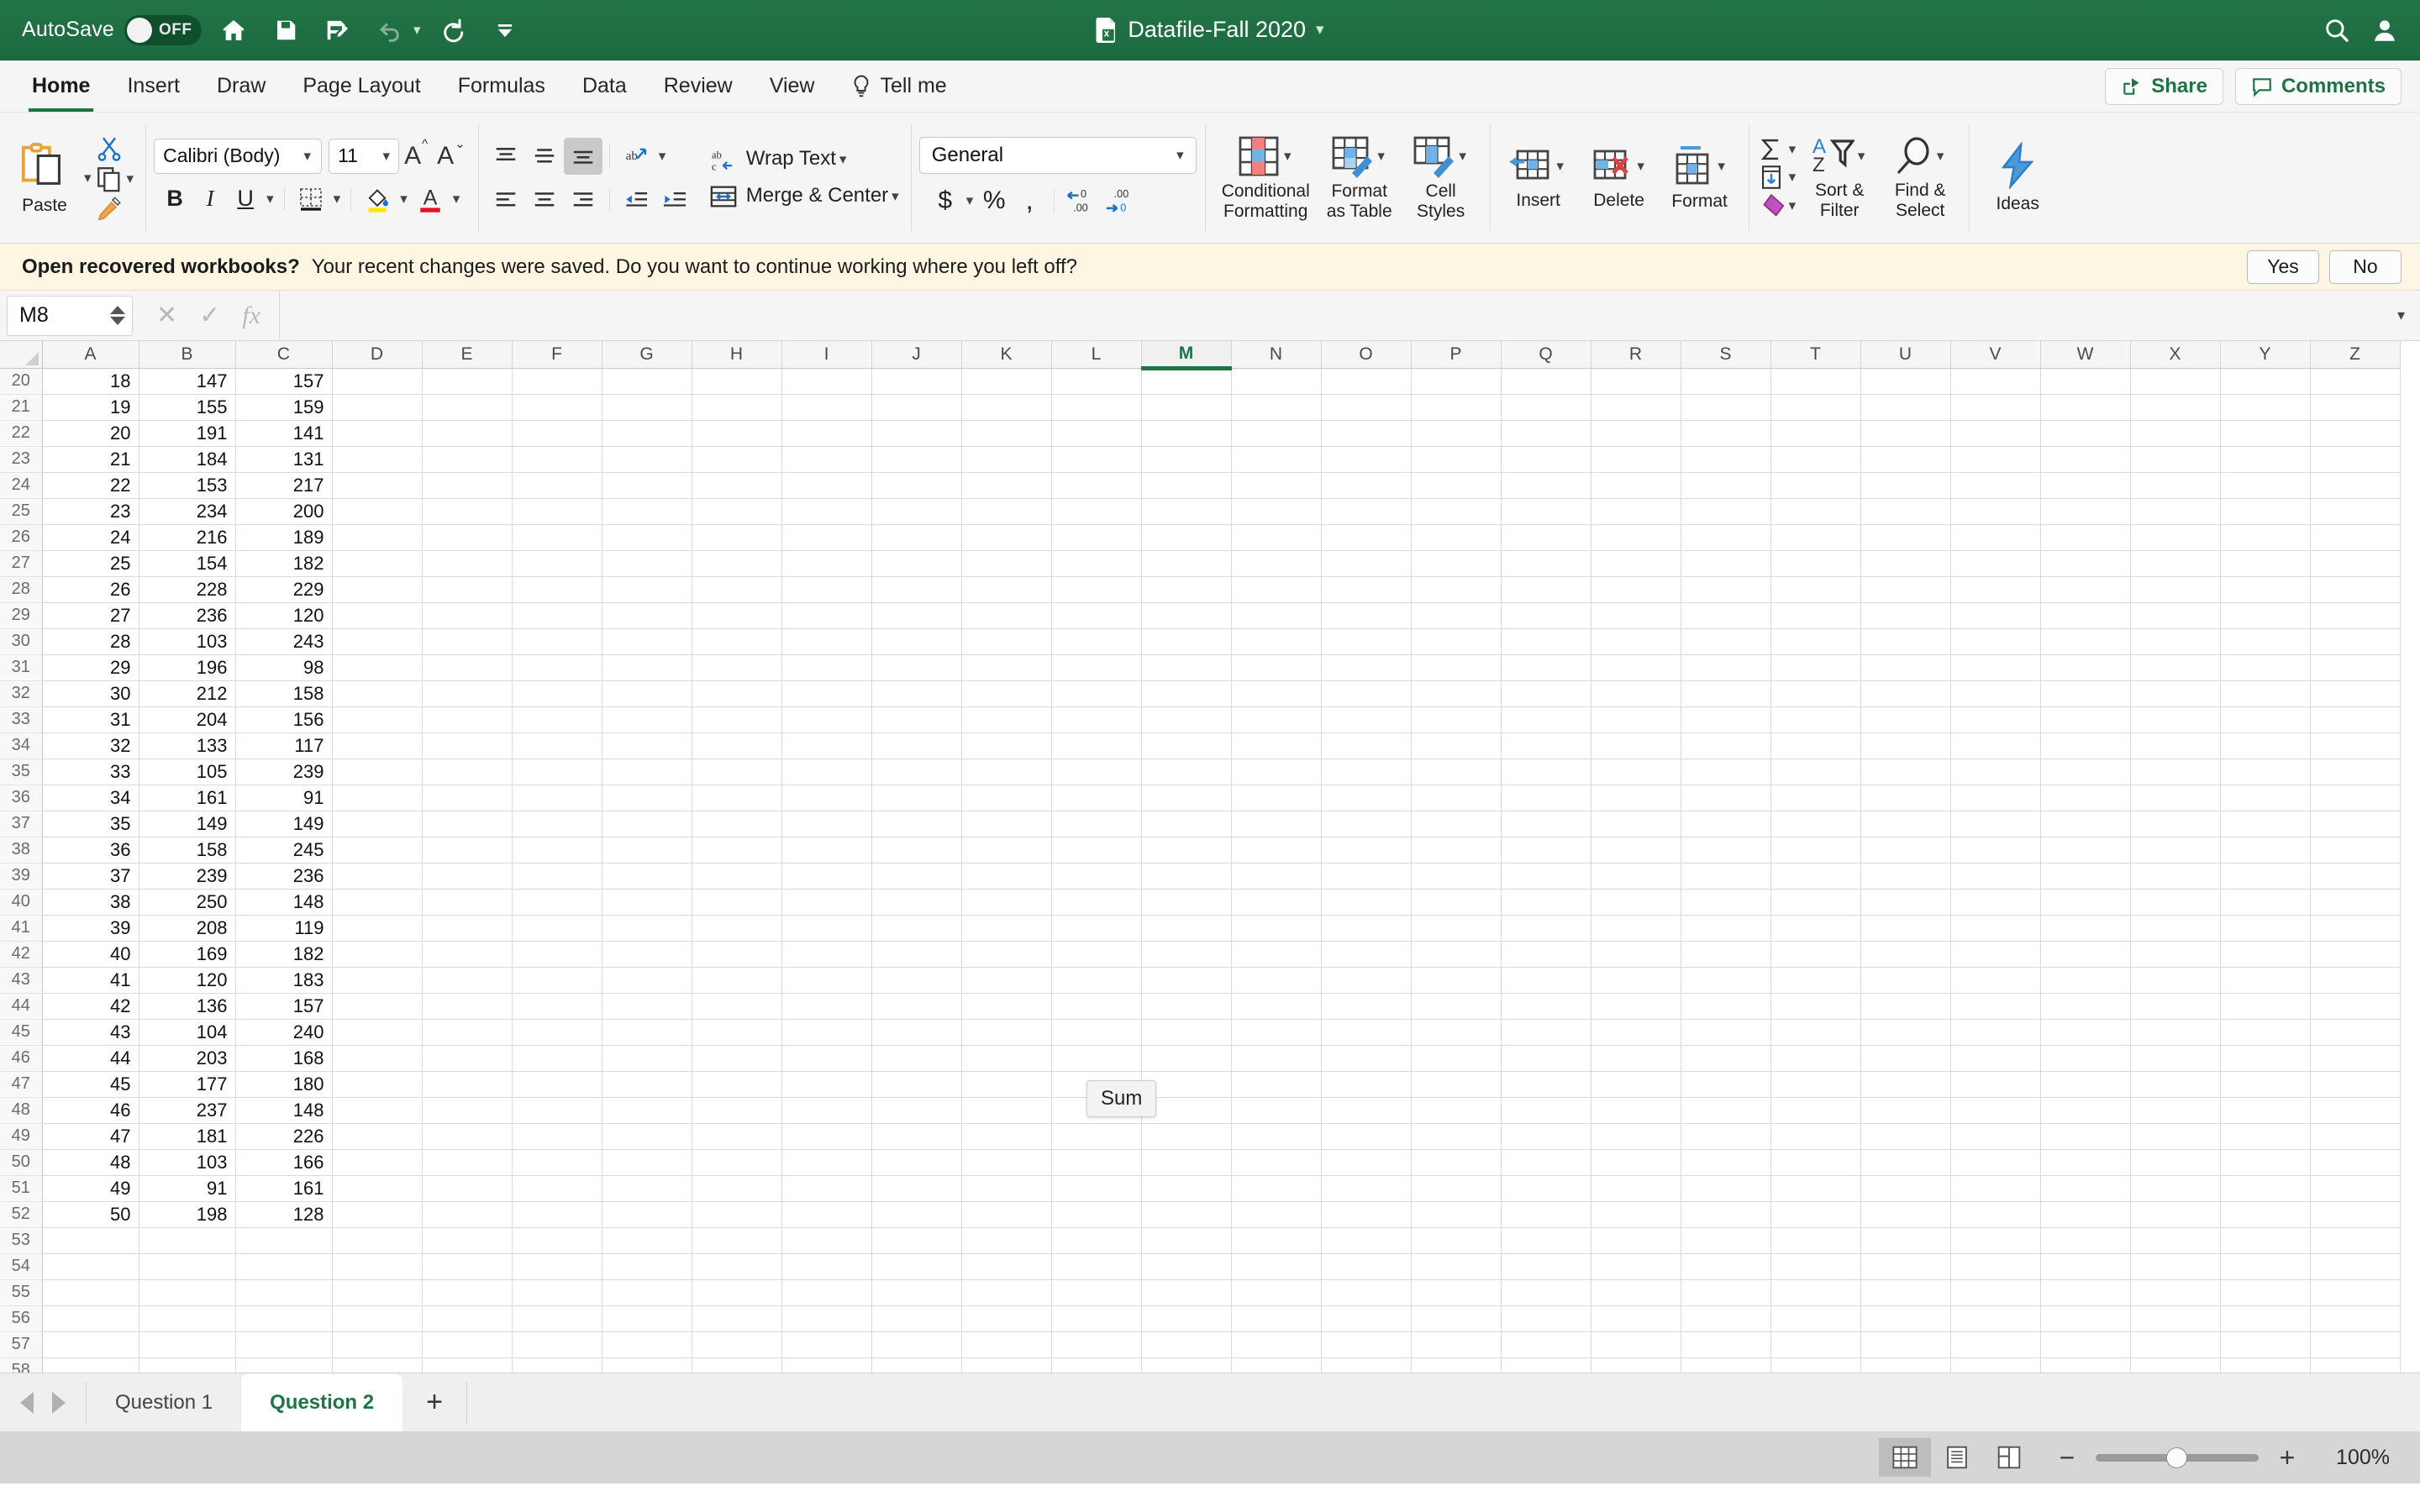 The width and height of the screenshot is (2420, 1512). What do you see at coordinates (467, 928) in the screenshot?
I see `cell-E41` at bounding box center [467, 928].